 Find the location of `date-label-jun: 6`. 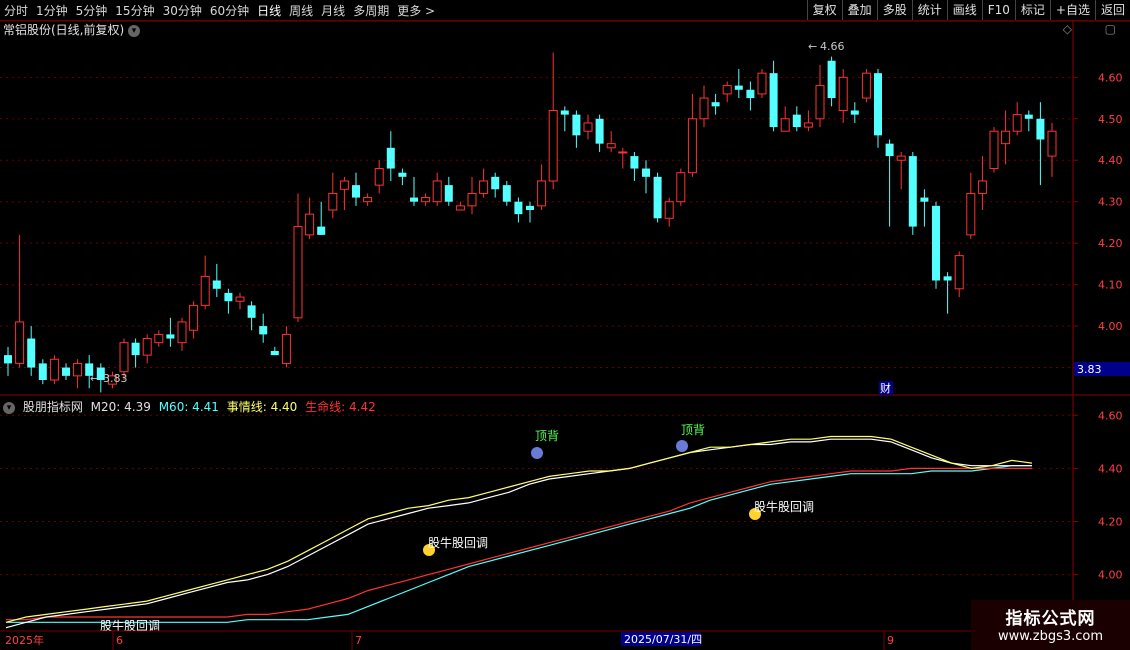

date-label-jun: 6 is located at coordinates (119, 640).